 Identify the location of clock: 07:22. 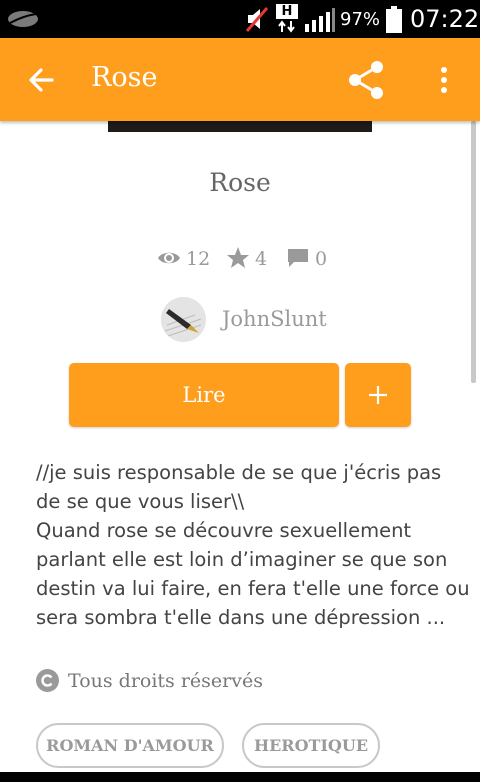
(445, 19).